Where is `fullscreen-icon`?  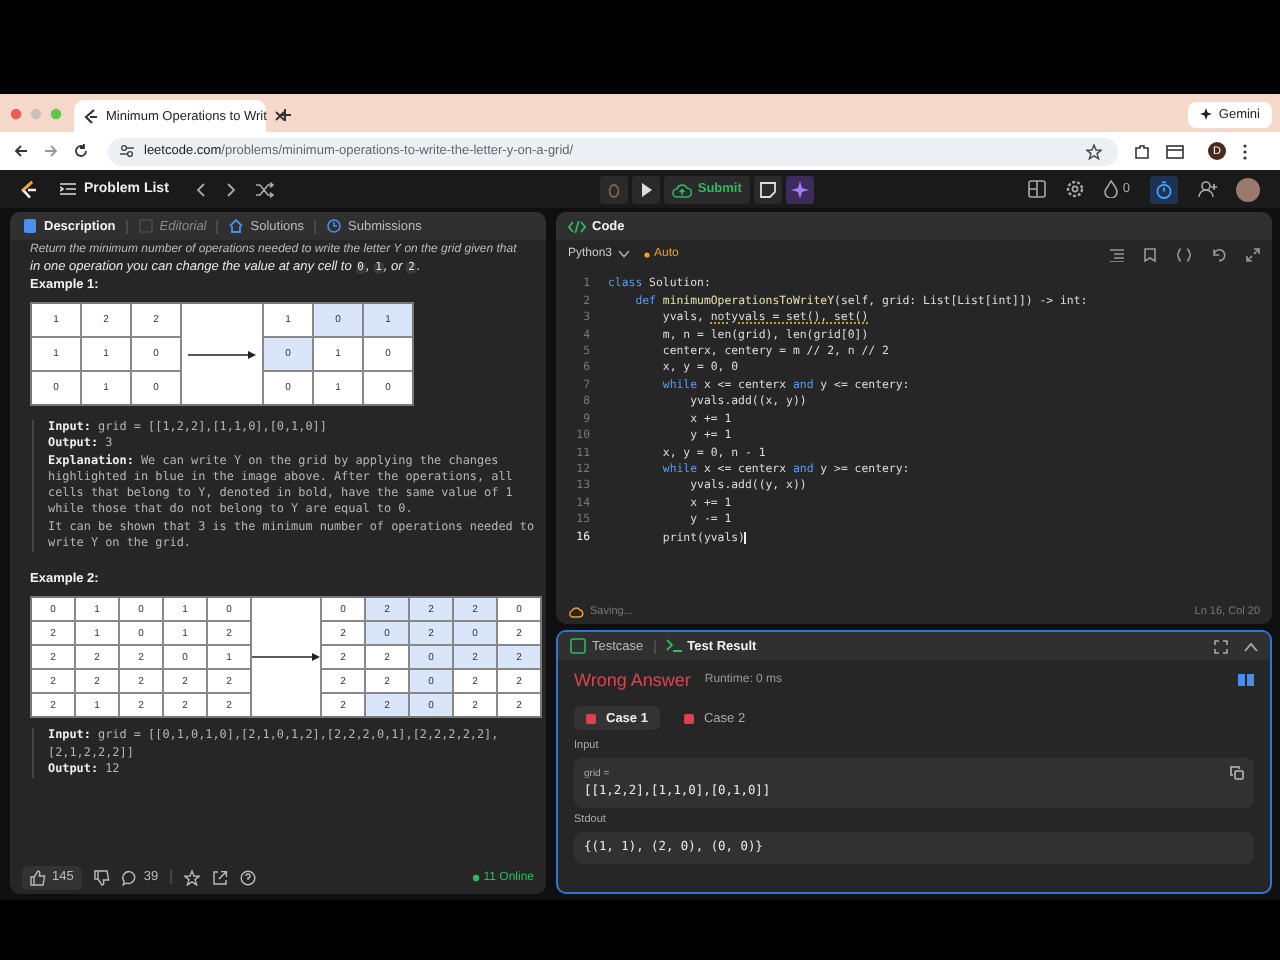
fullscreen-icon is located at coordinates (1221, 646).